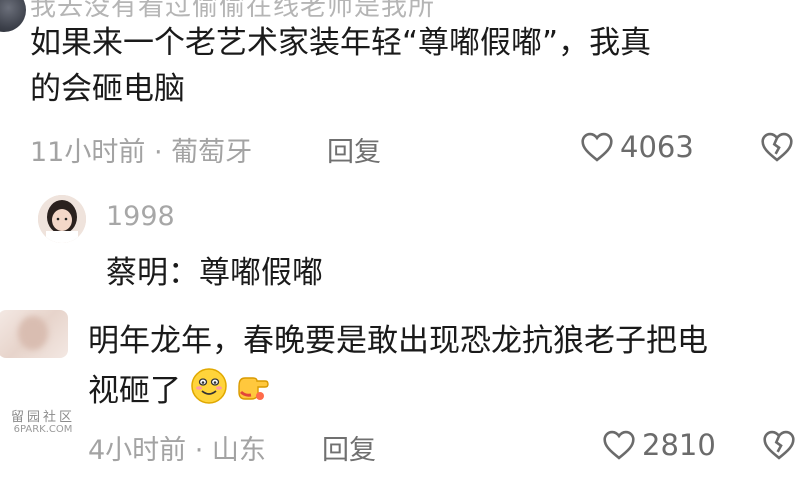 Image resolution: width=800 pixels, height=490 pixels. Describe the element at coordinates (657, 147) in the screenshot. I see `like-count: 4063` at that location.